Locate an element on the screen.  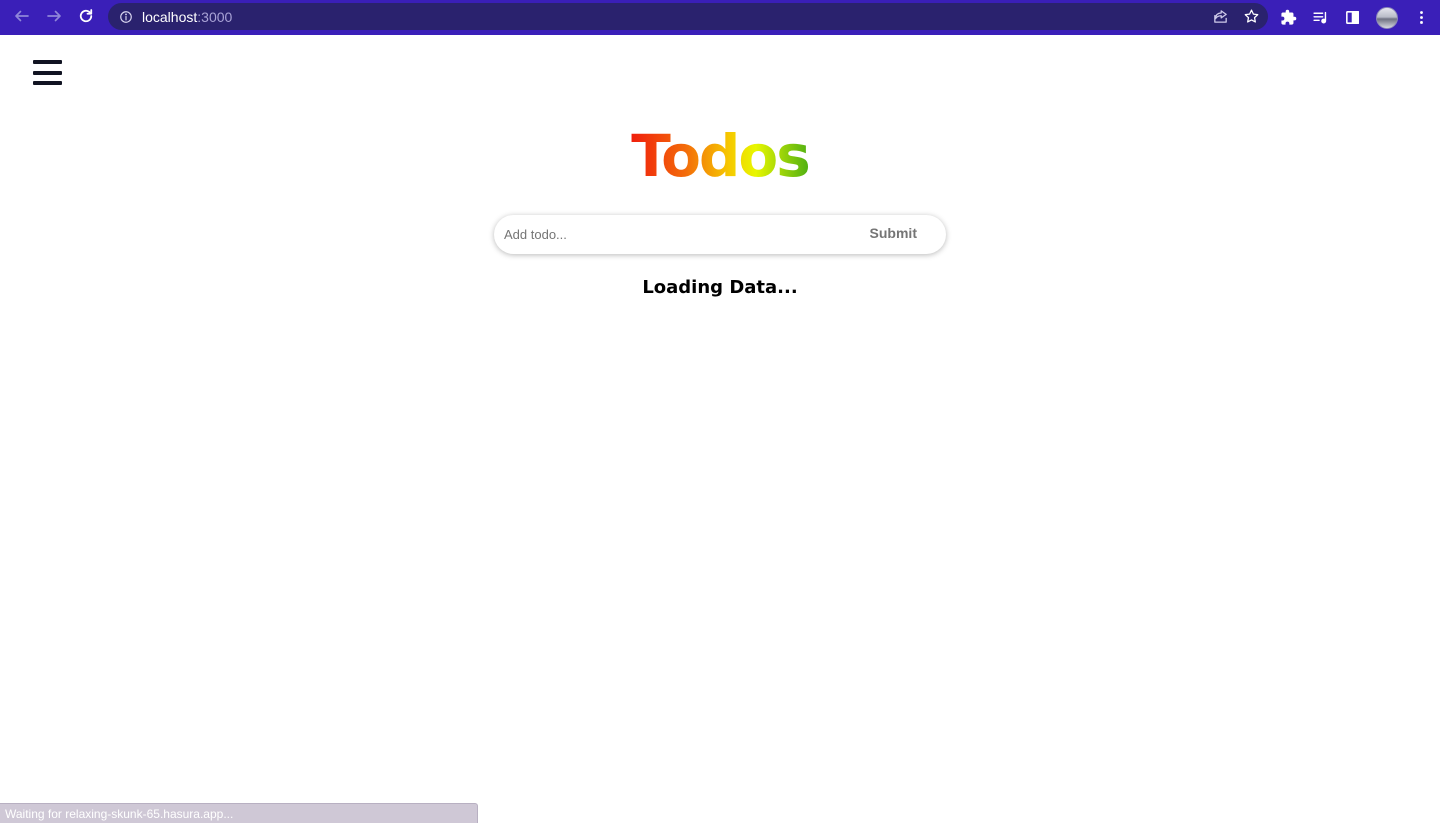
add-todo-input is located at coordinates (674, 234).